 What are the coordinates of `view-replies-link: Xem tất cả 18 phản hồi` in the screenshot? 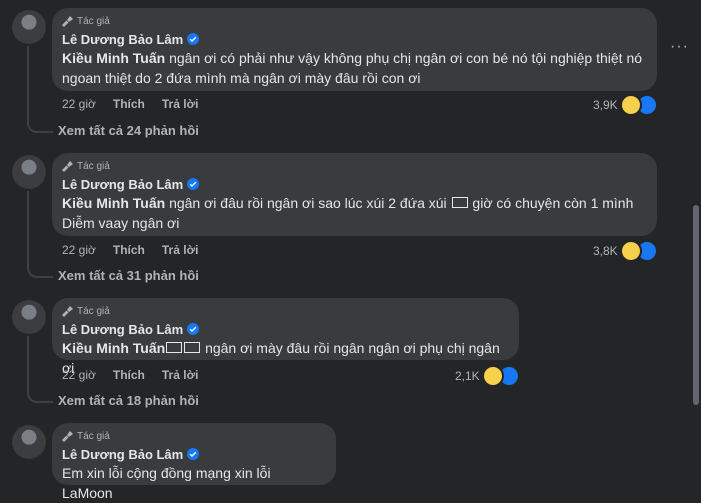 It's located at (128, 400).